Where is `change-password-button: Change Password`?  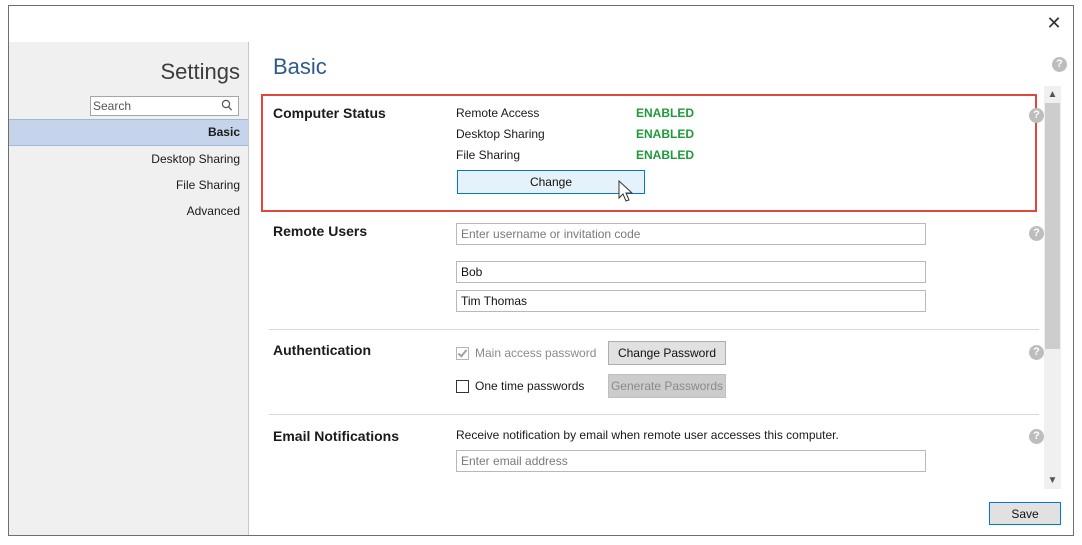
change-password-button: Change Password is located at coordinates (667, 353).